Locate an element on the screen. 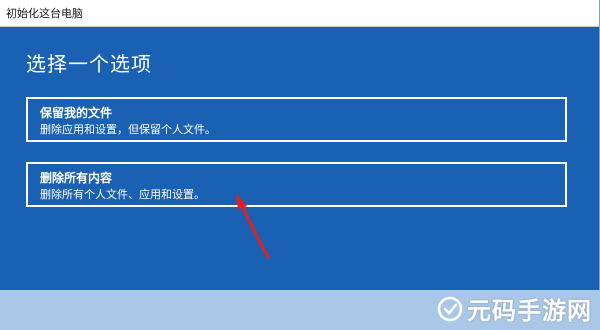 The height and width of the screenshot is (330, 600). option-description: 删除所有个人文件、应用和设置。 is located at coordinates (122, 194).